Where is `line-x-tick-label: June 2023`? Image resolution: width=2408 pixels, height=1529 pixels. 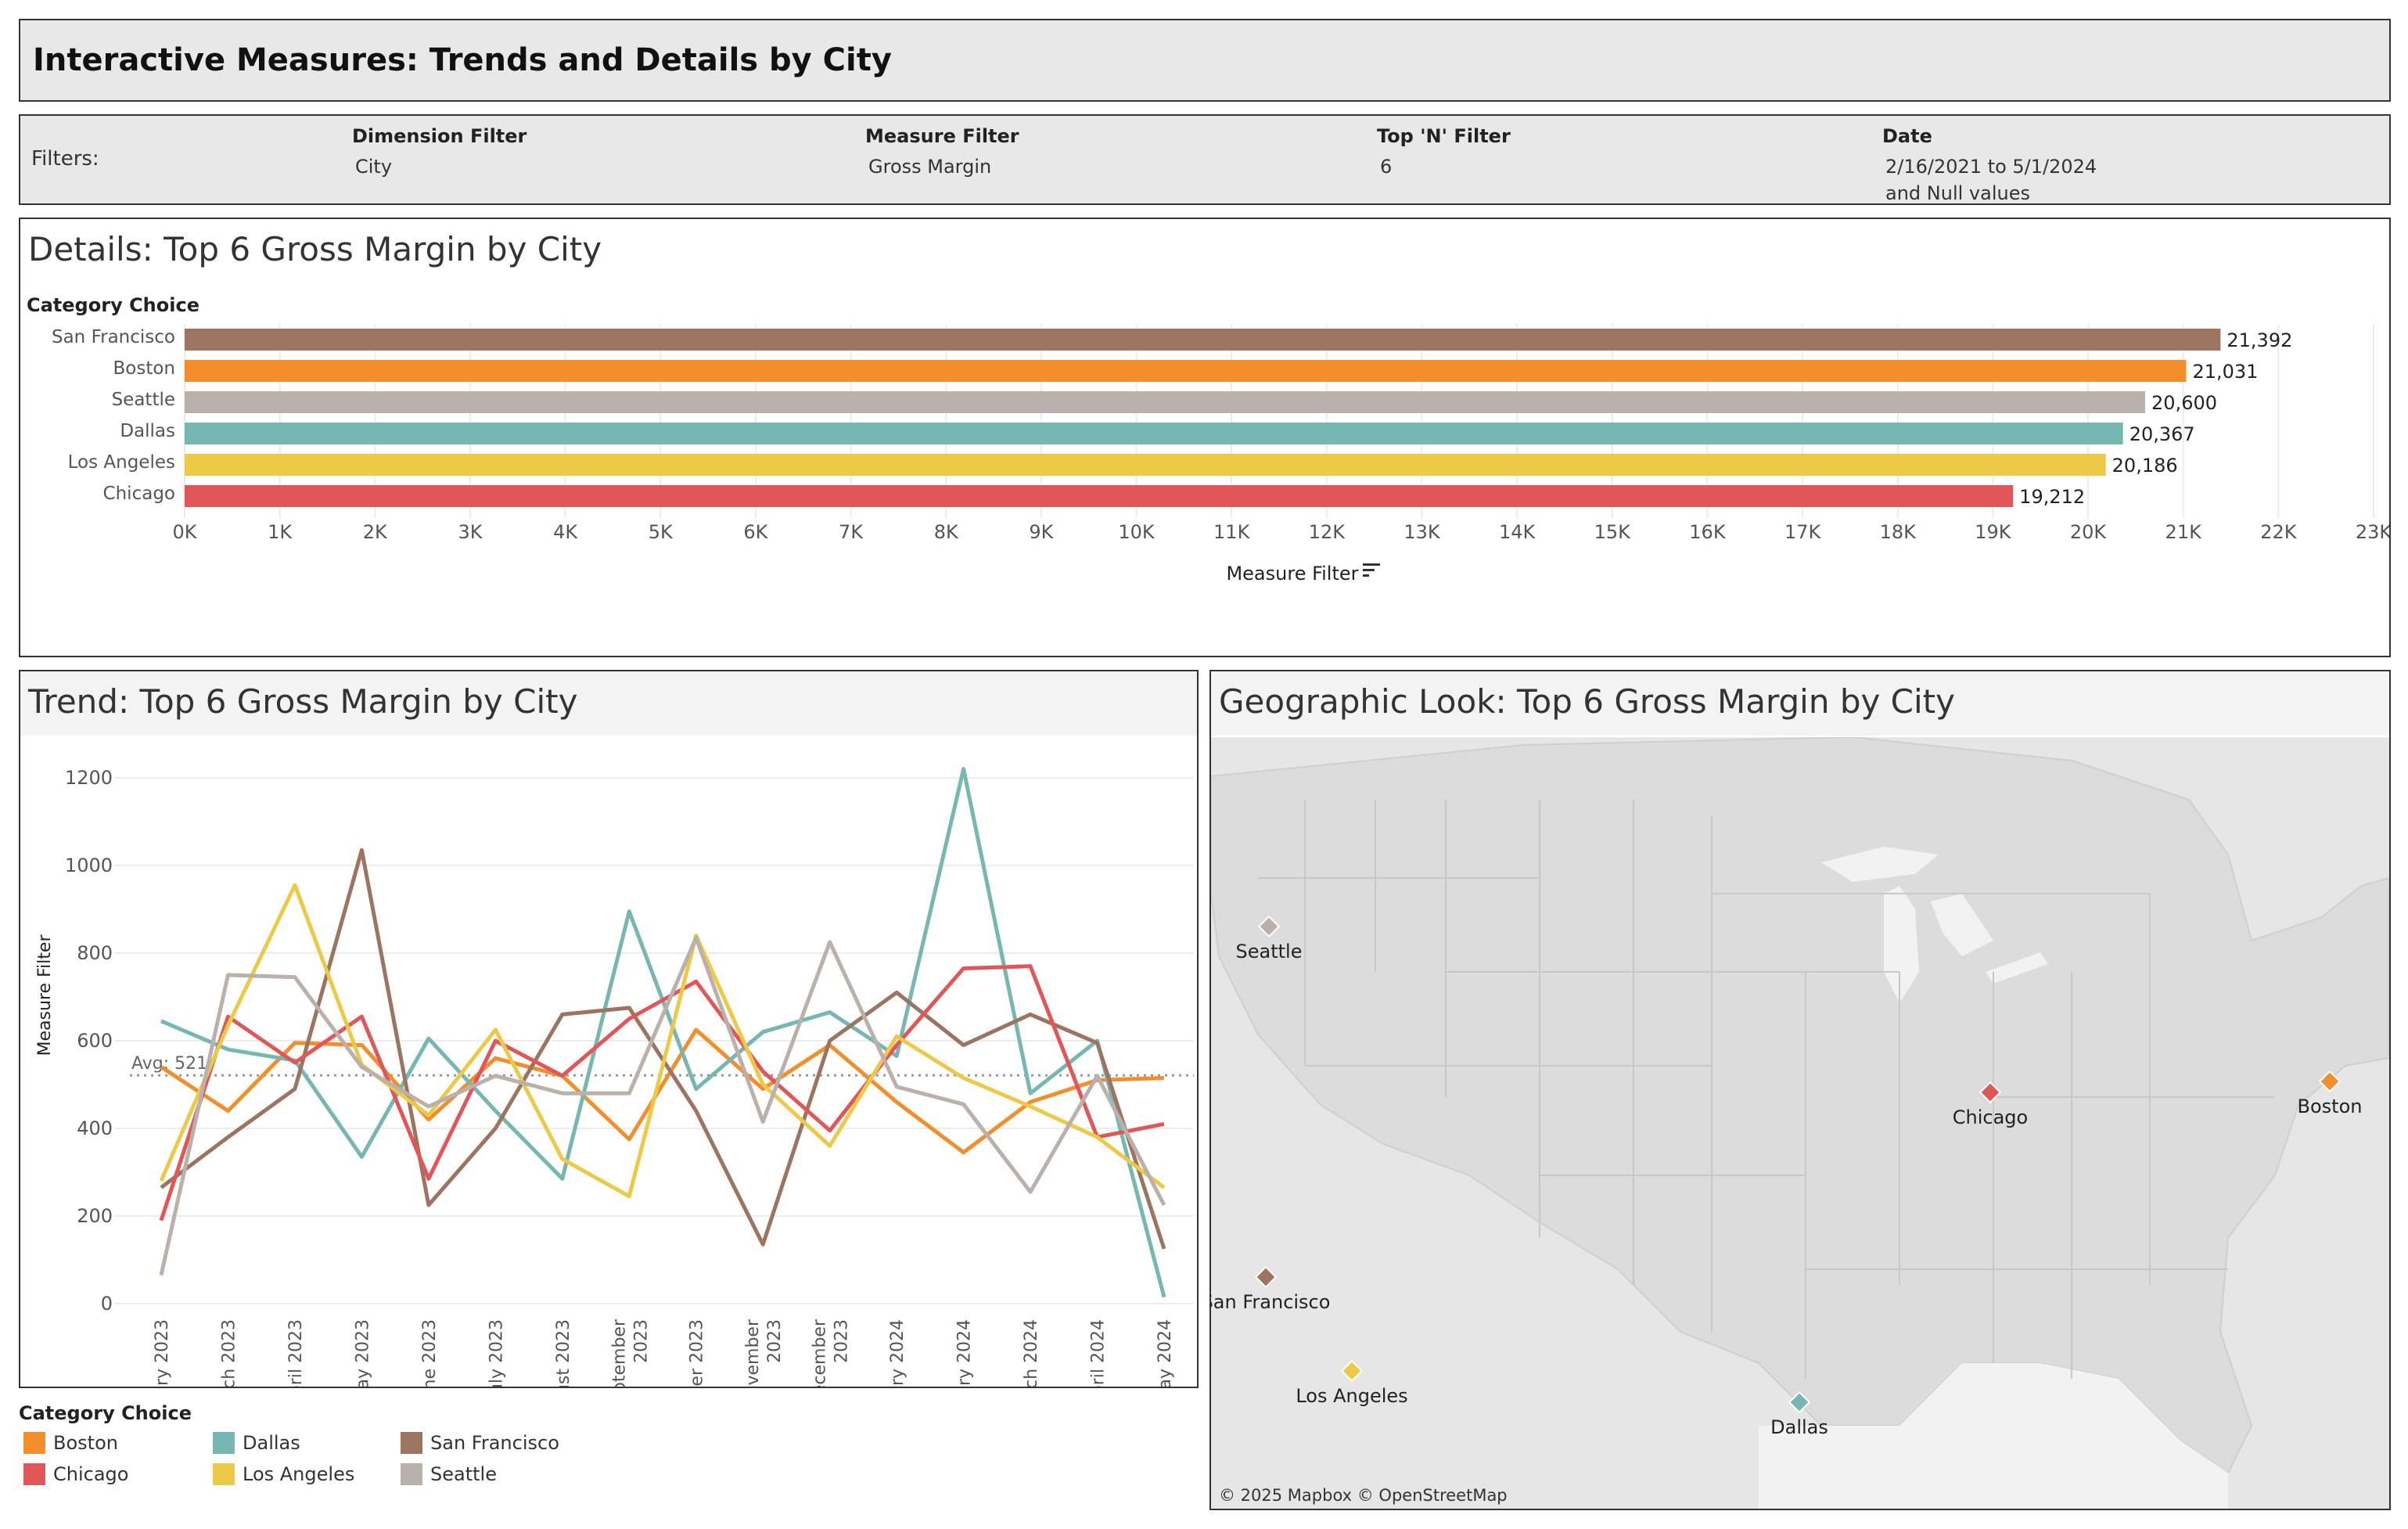 line-x-tick-label: June 2023 is located at coordinates (430, 1353).